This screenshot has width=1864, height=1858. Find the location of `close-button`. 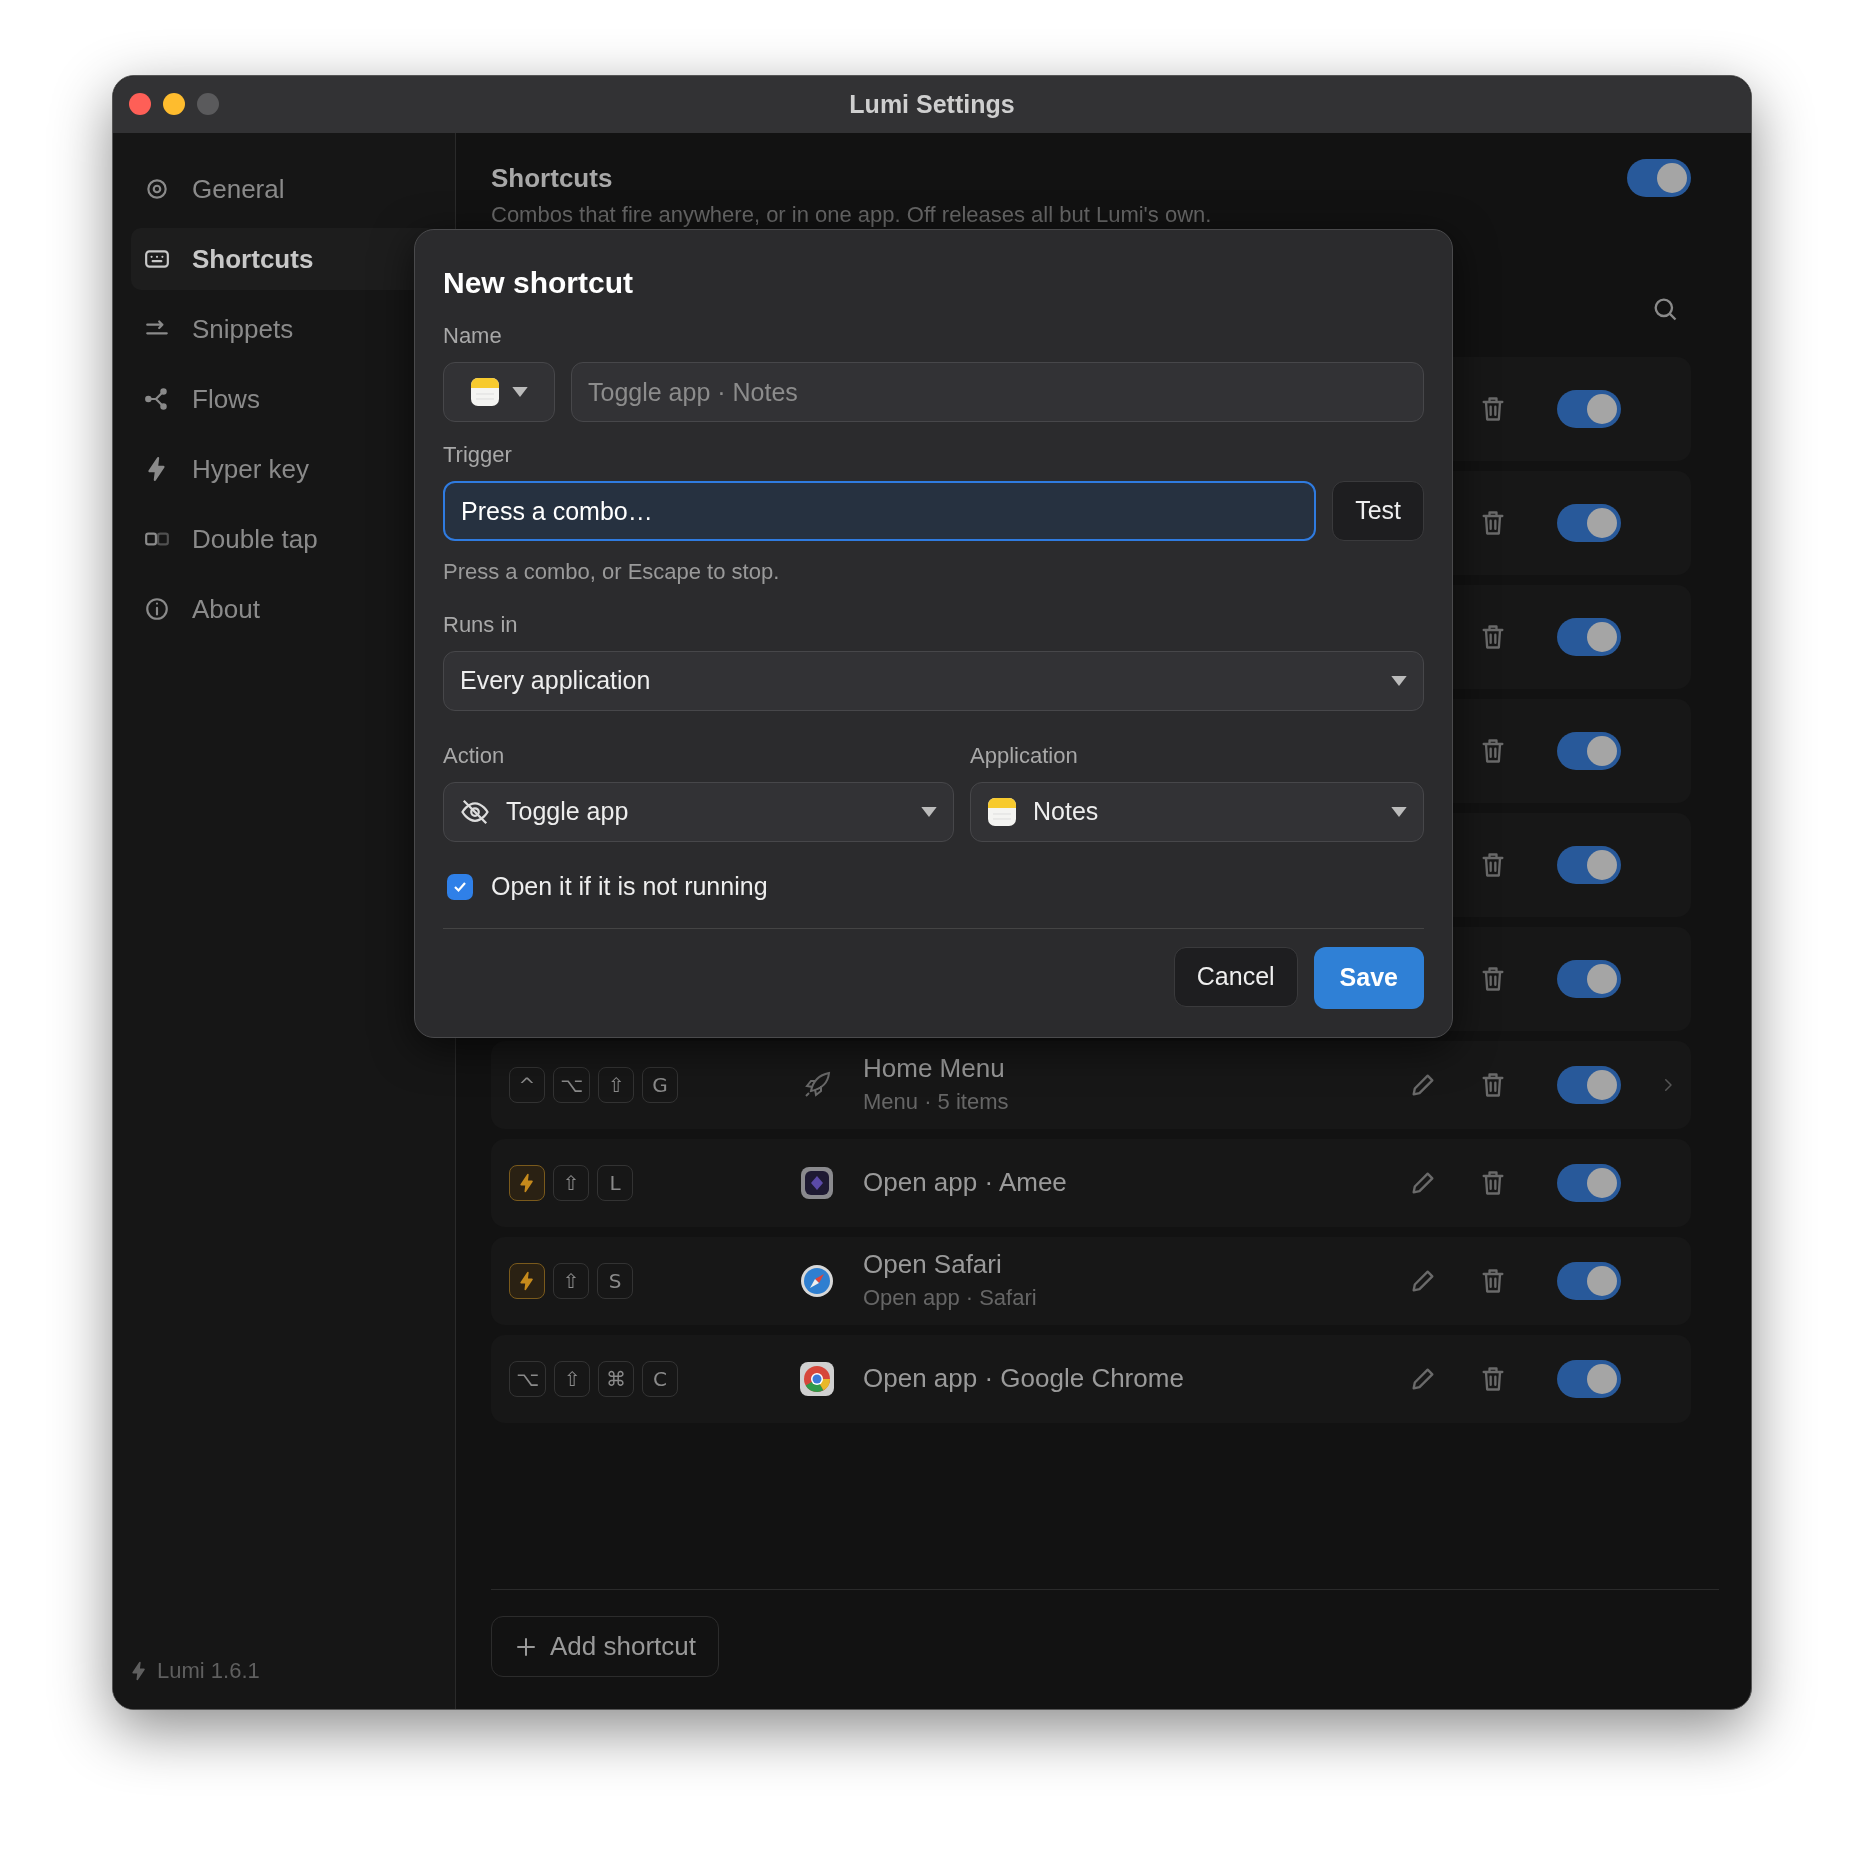

close-button is located at coordinates (140, 104).